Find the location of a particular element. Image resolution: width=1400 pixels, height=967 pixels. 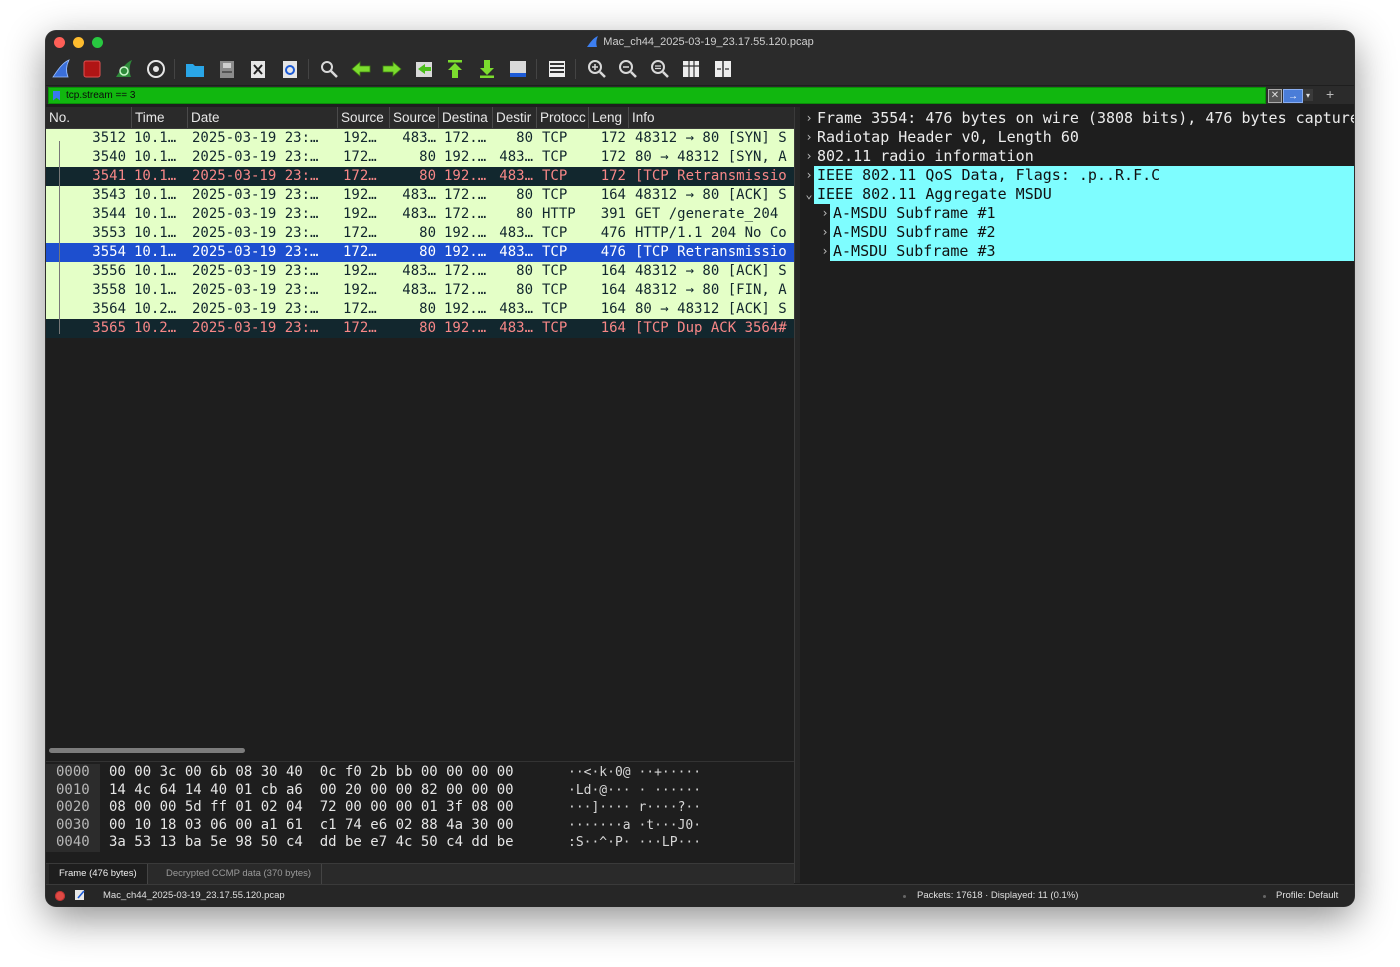

bookmark-icon is located at coordinates (56, 95).